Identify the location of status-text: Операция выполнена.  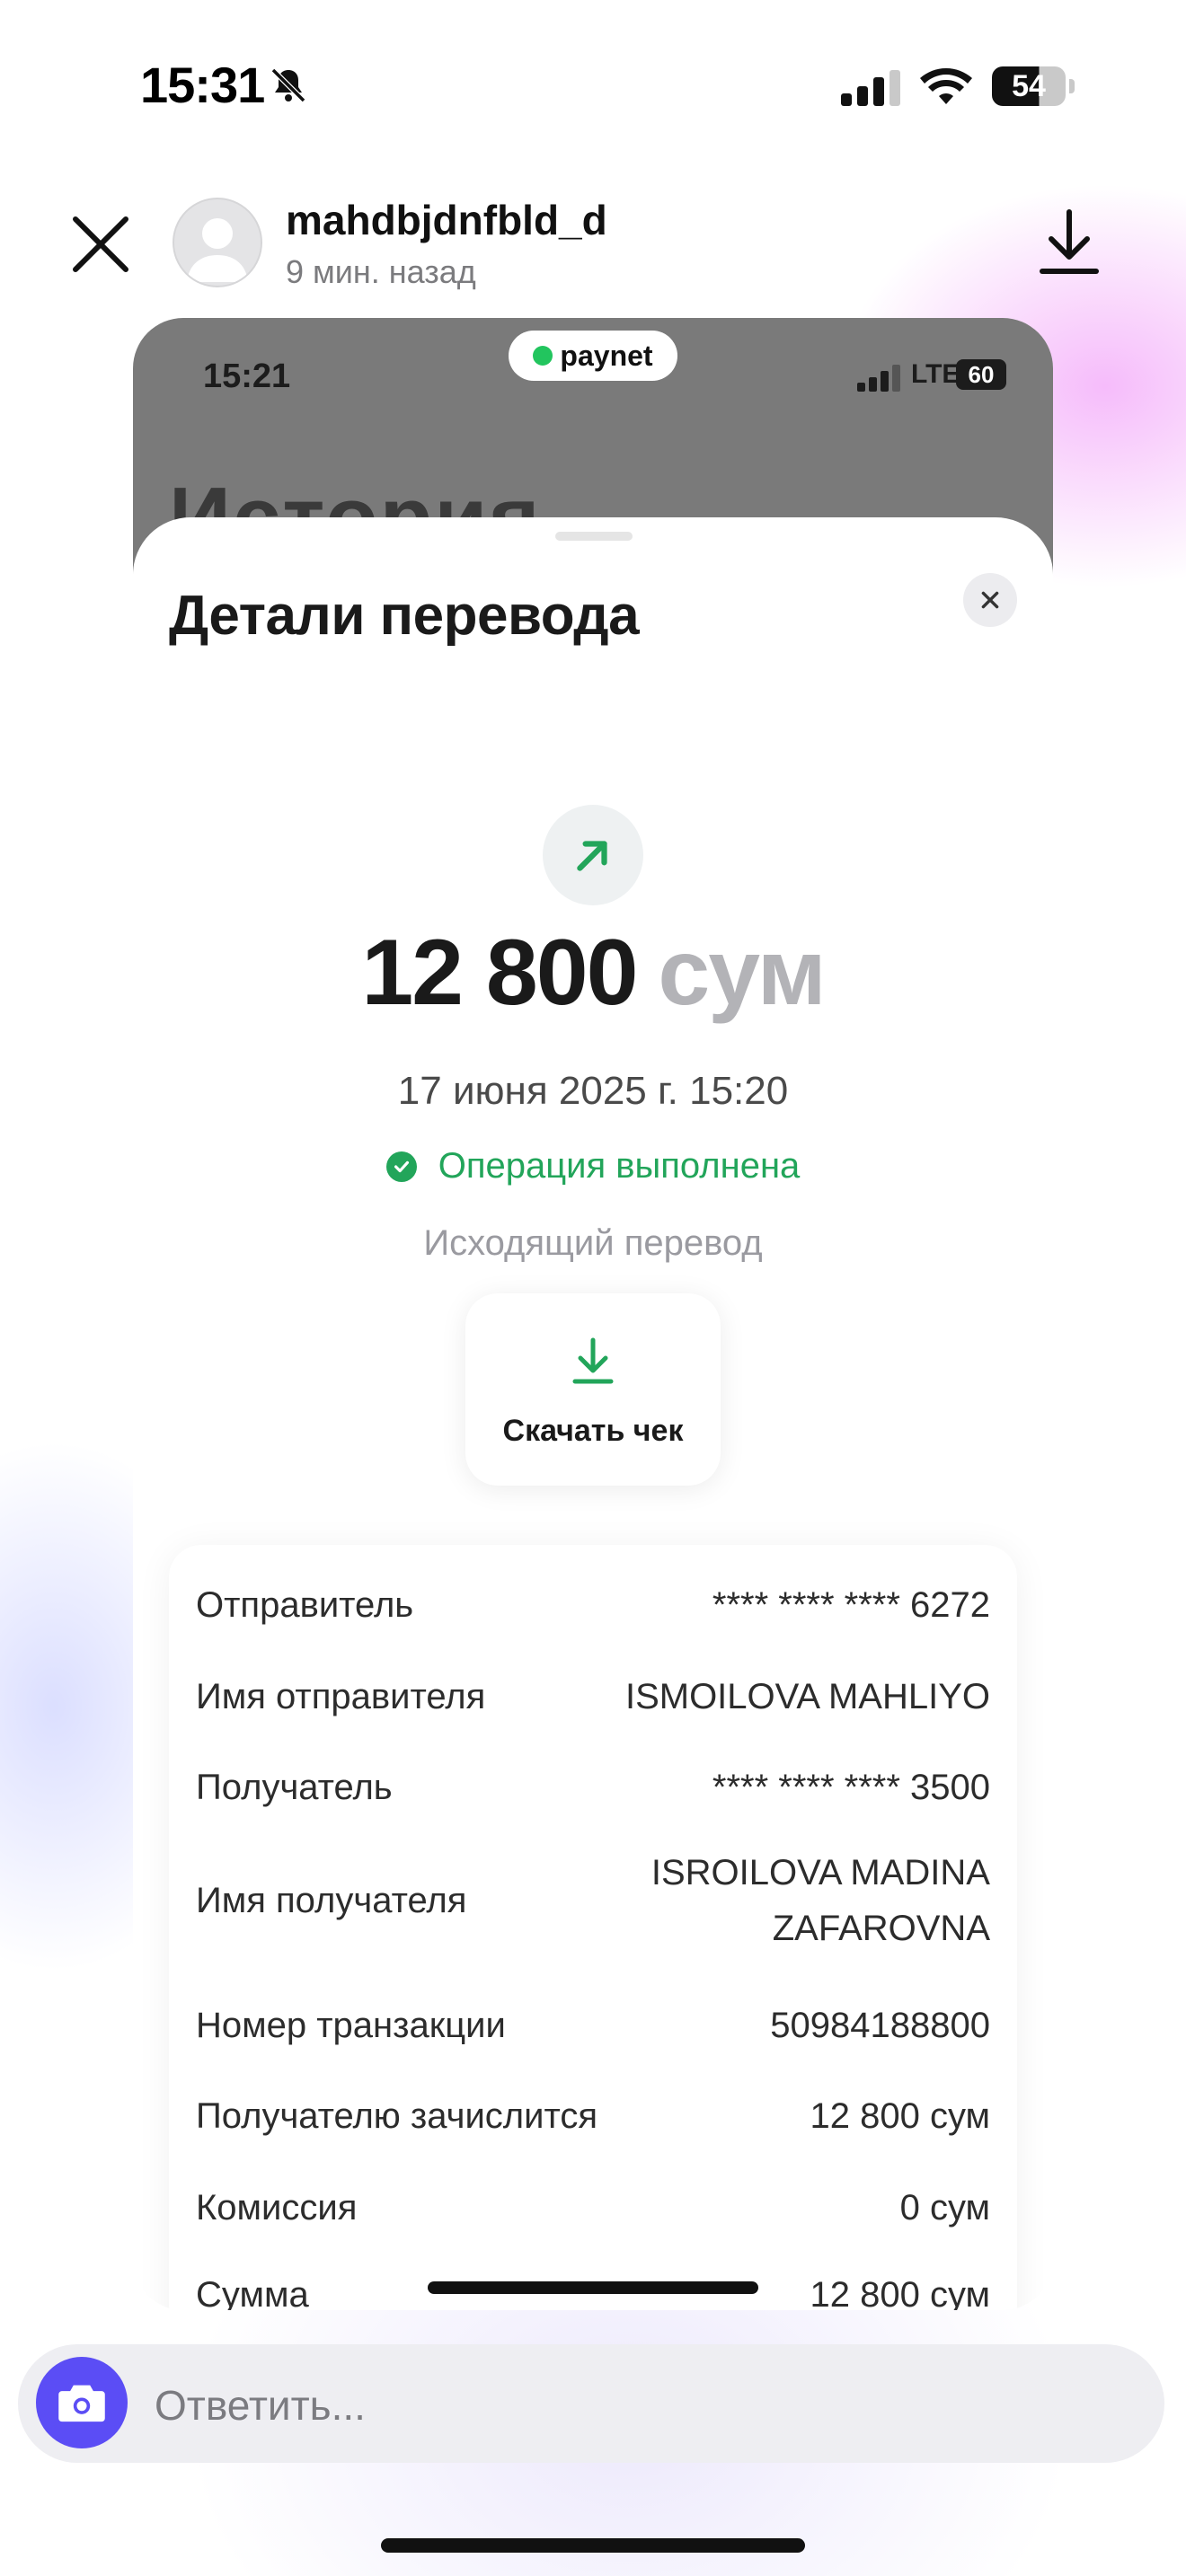
(619, 1166).